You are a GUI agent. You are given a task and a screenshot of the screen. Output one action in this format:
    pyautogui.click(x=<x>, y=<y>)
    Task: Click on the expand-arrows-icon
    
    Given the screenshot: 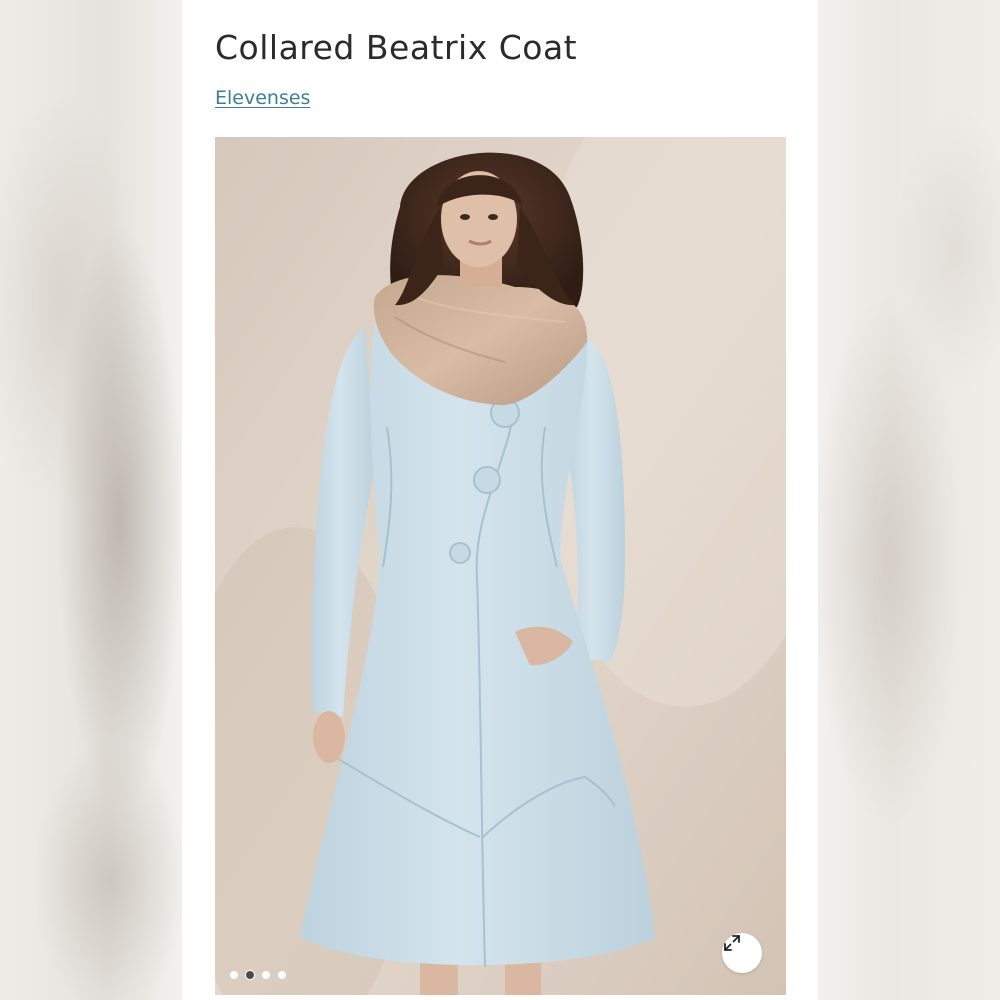 What is the action you would take?
    pyautogui.click(x=732, y=943)
    